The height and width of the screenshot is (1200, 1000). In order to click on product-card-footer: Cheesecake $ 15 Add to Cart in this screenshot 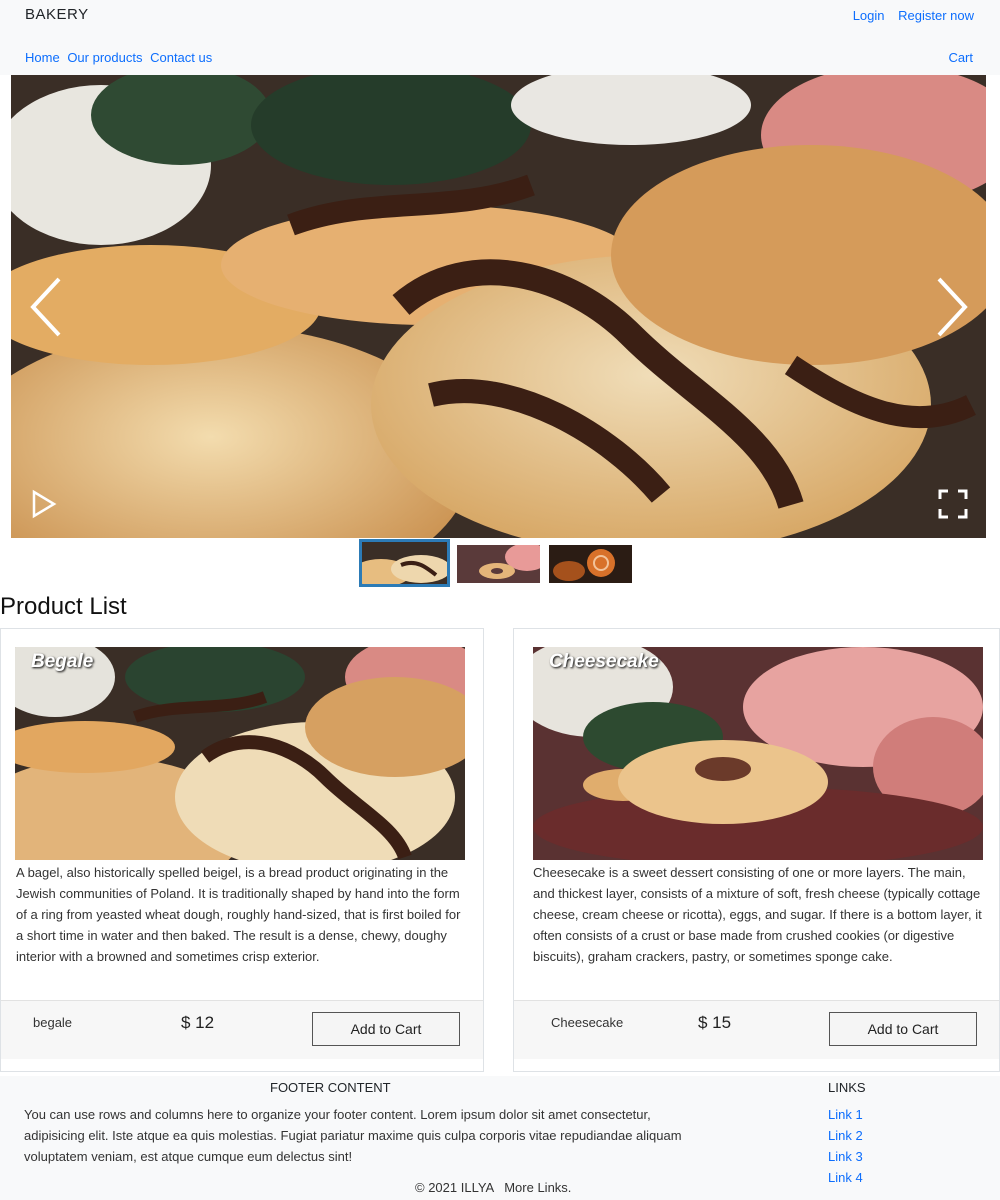, I will do `click(756, 1029)`.